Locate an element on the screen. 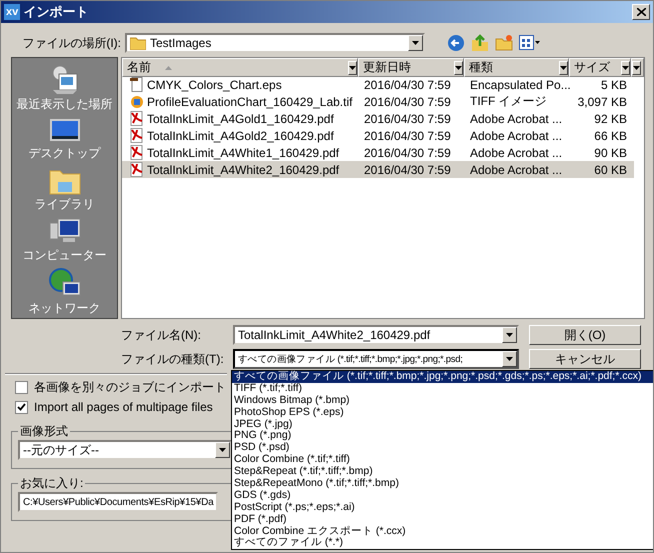 The image size is (654, 553). place-item: デスクトップ is located at coordinates (64, 139).